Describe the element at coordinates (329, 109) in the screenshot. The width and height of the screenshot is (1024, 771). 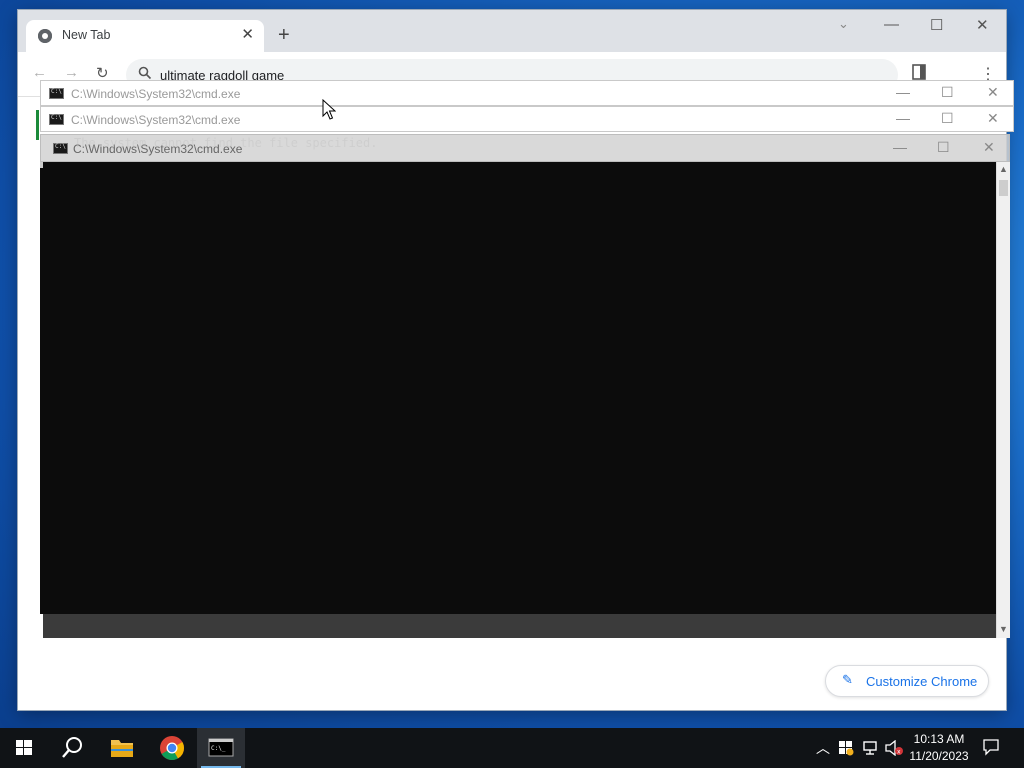
I see `mouse-cursor-icon` at that location.